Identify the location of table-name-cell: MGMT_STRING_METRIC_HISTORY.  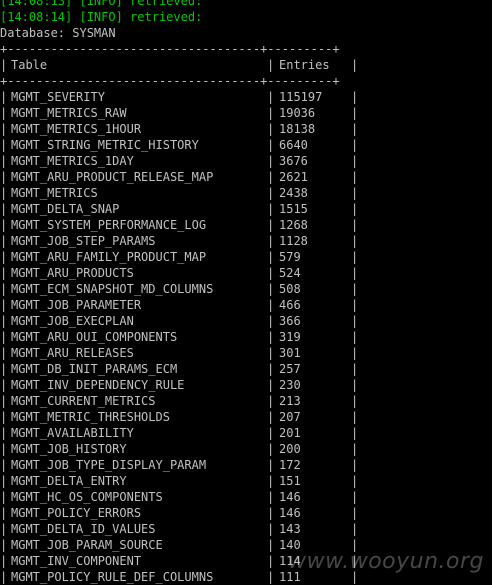
(105, 145).